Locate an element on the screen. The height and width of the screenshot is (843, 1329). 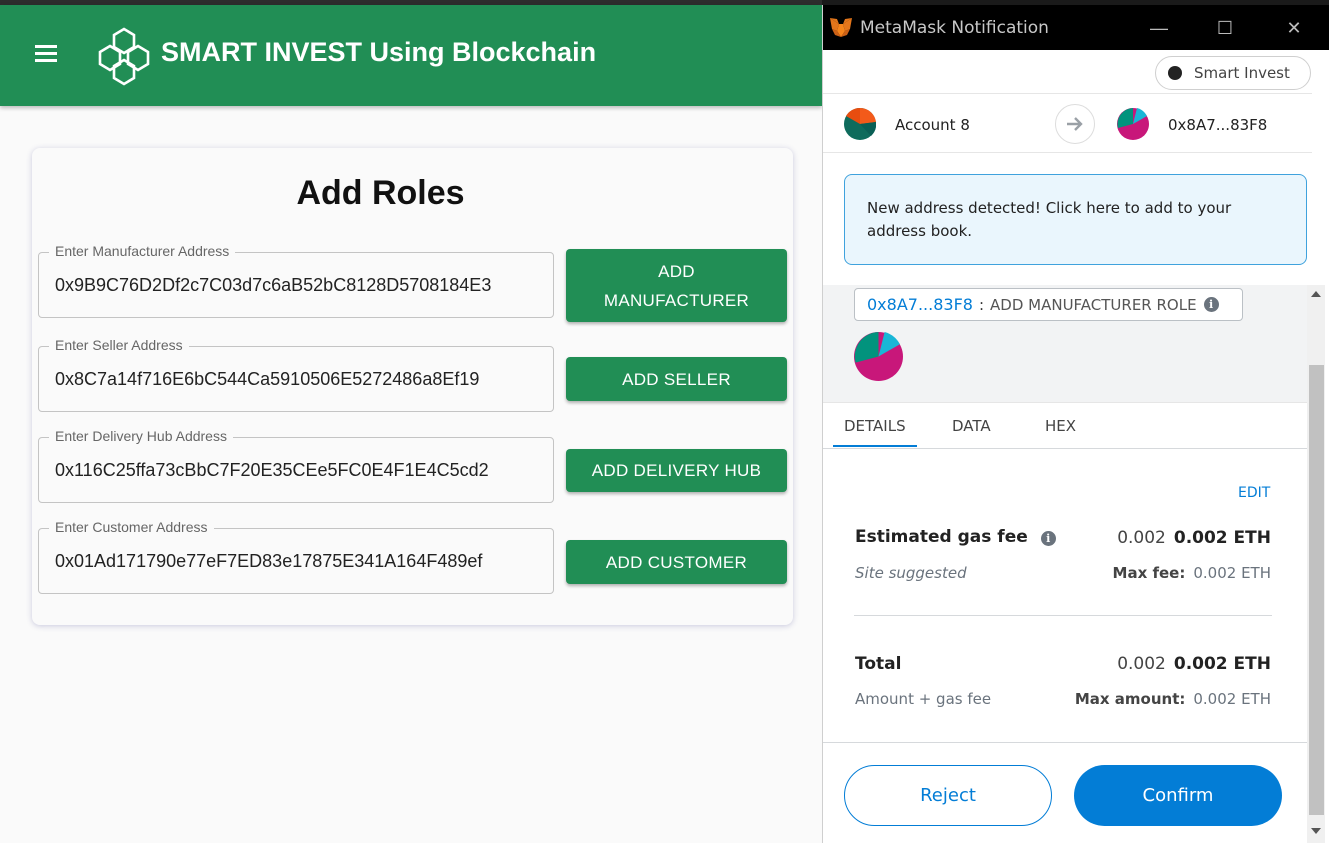
network-selector: Smart Invest is located at coordinates (1233, 73).